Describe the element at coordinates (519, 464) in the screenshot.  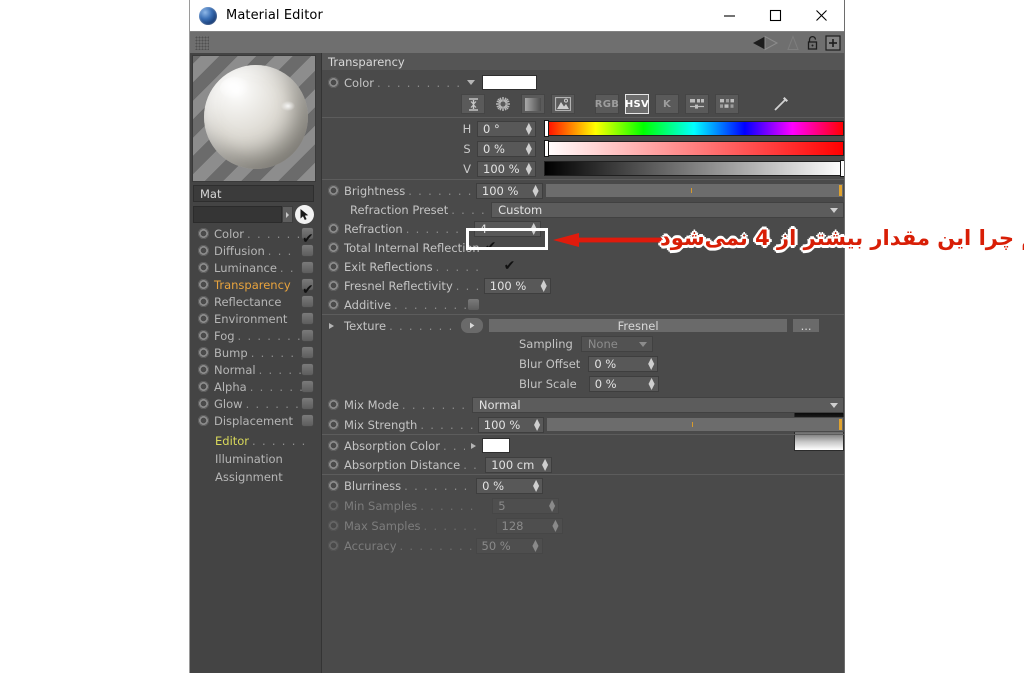
I see `absorption-distance-input: 100 cm ▲ ▼` at that location.